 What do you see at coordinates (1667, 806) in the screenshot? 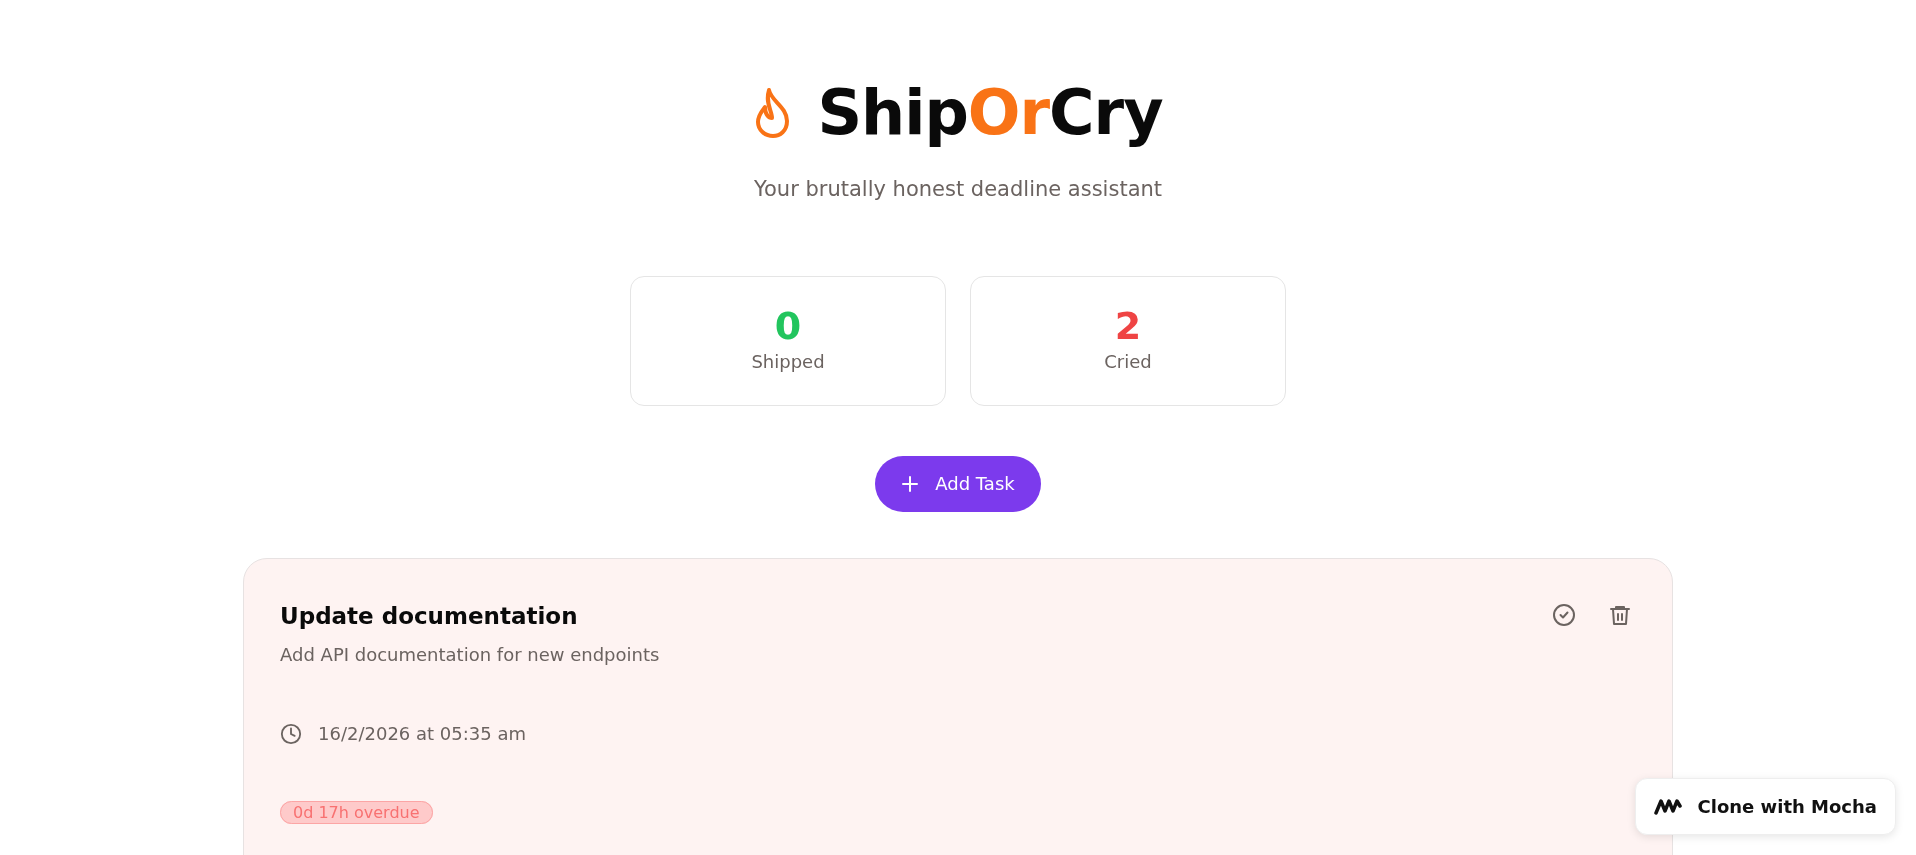
I see `mocha-logo-icon` at bounding box center [1667, 806].